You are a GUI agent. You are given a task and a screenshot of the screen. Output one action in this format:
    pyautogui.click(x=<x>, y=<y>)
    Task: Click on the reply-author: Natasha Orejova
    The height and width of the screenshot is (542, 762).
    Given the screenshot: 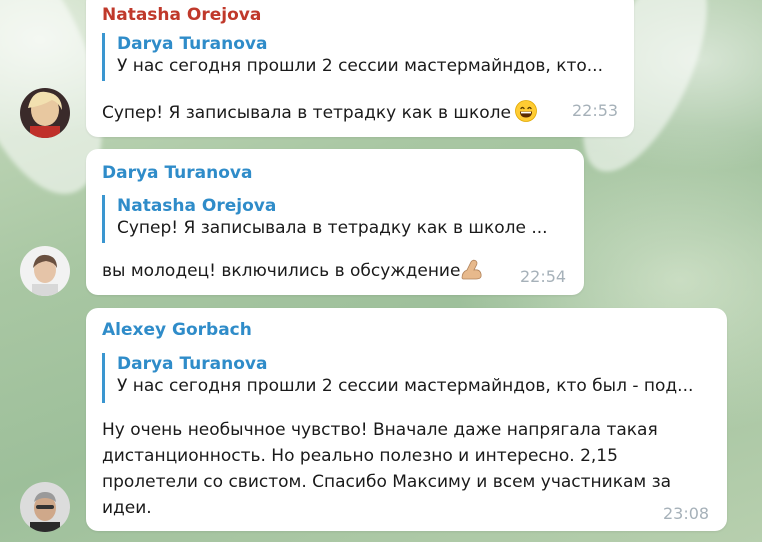 What is the action you would take?
    pyautogui.click(x=197, y=206)
    